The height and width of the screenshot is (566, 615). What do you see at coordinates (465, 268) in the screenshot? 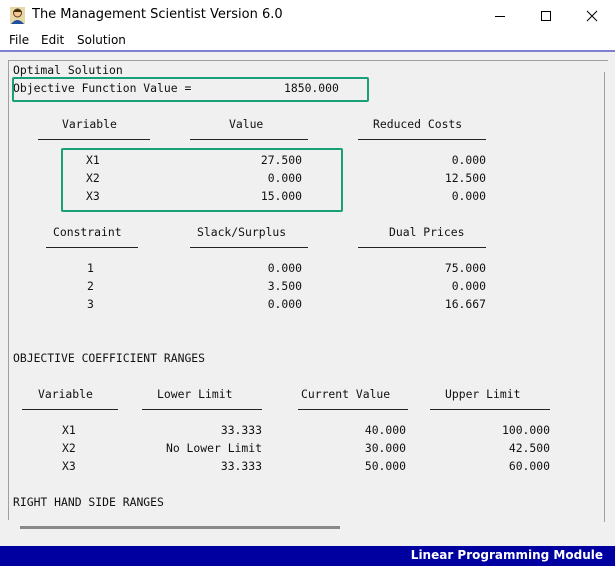
I see `dual-price-value: 75.000` at bounding box center [465, 268].